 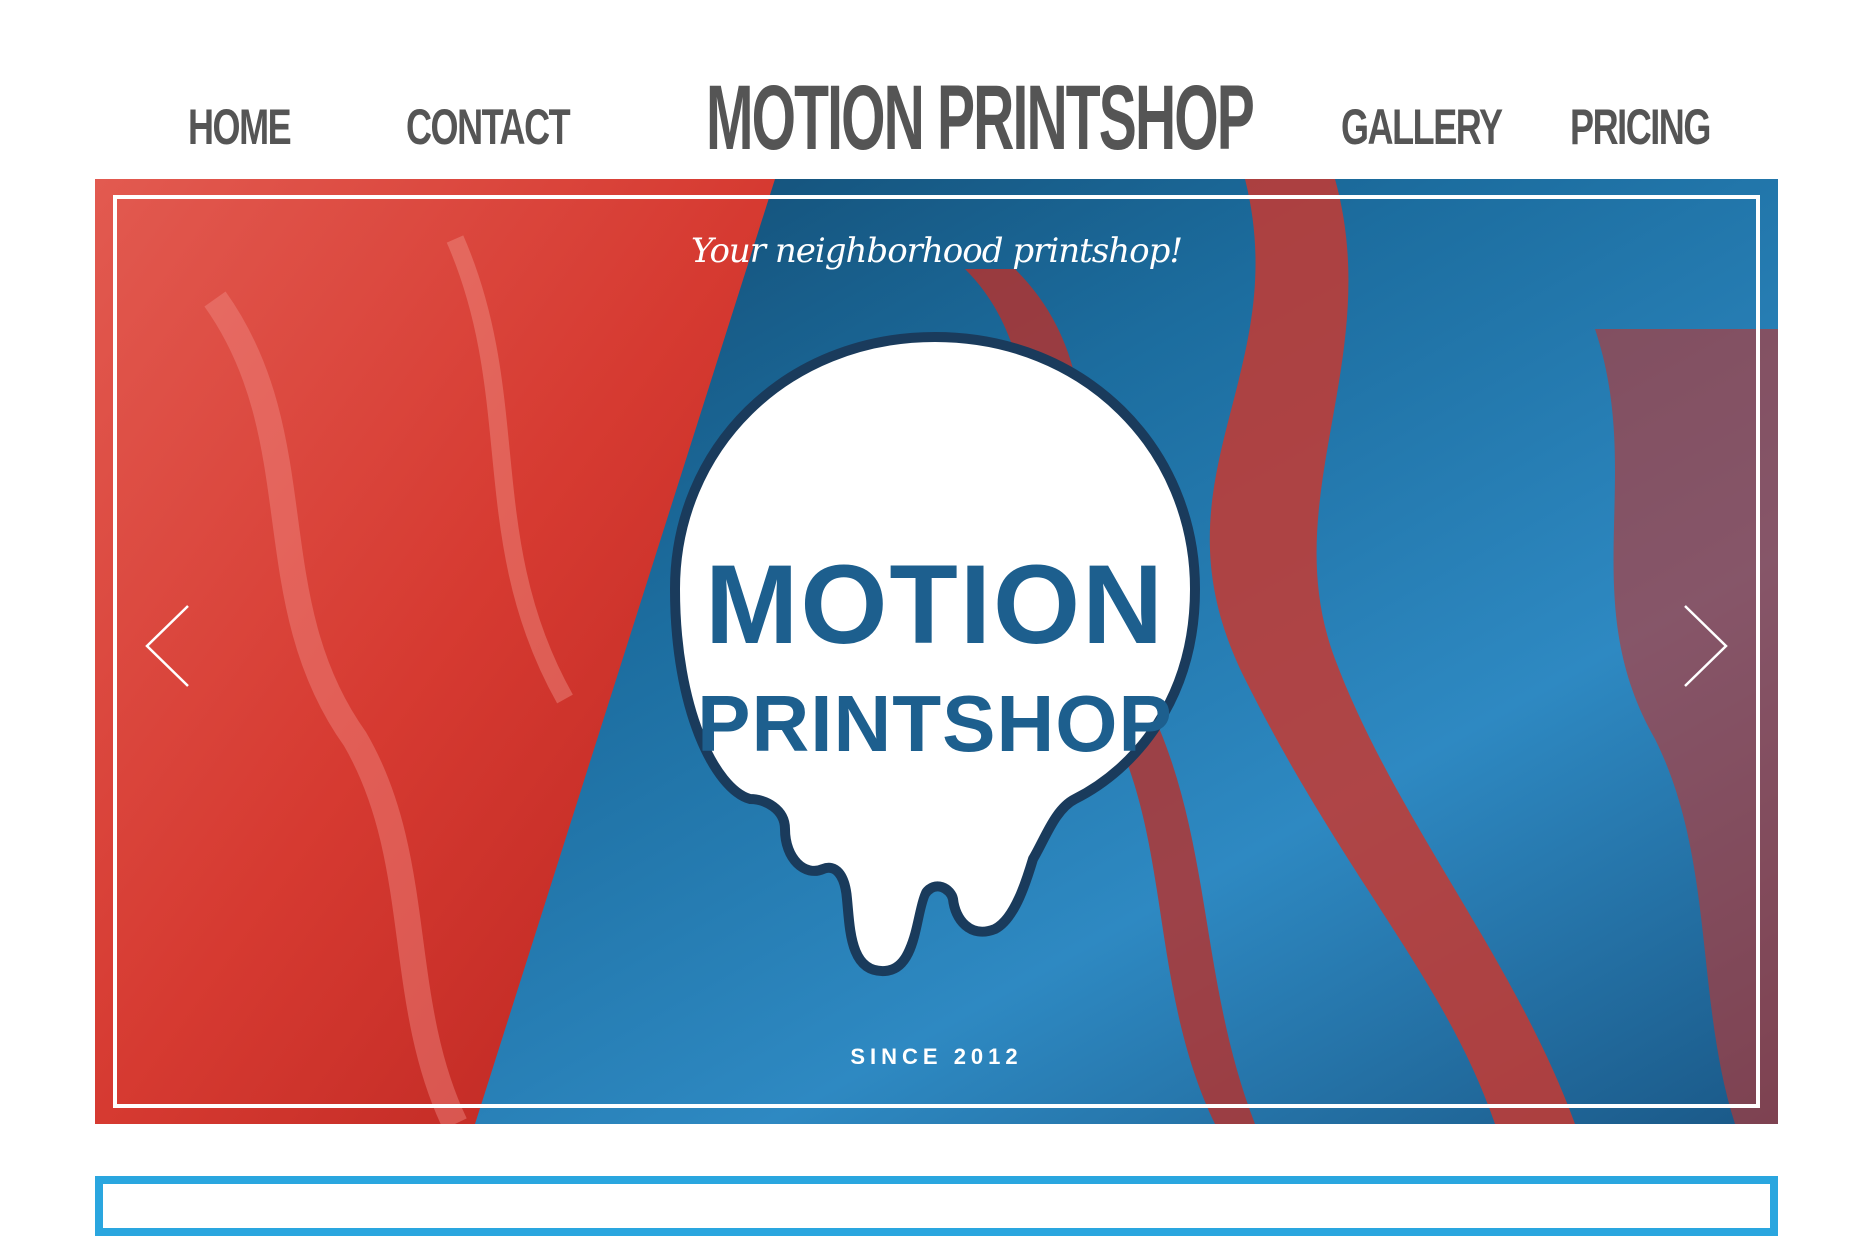 What do you see at coordinates (935, 604) in the screenshot?
I see `logo-word-motion: MOTION` at bounding box center [935, 604].